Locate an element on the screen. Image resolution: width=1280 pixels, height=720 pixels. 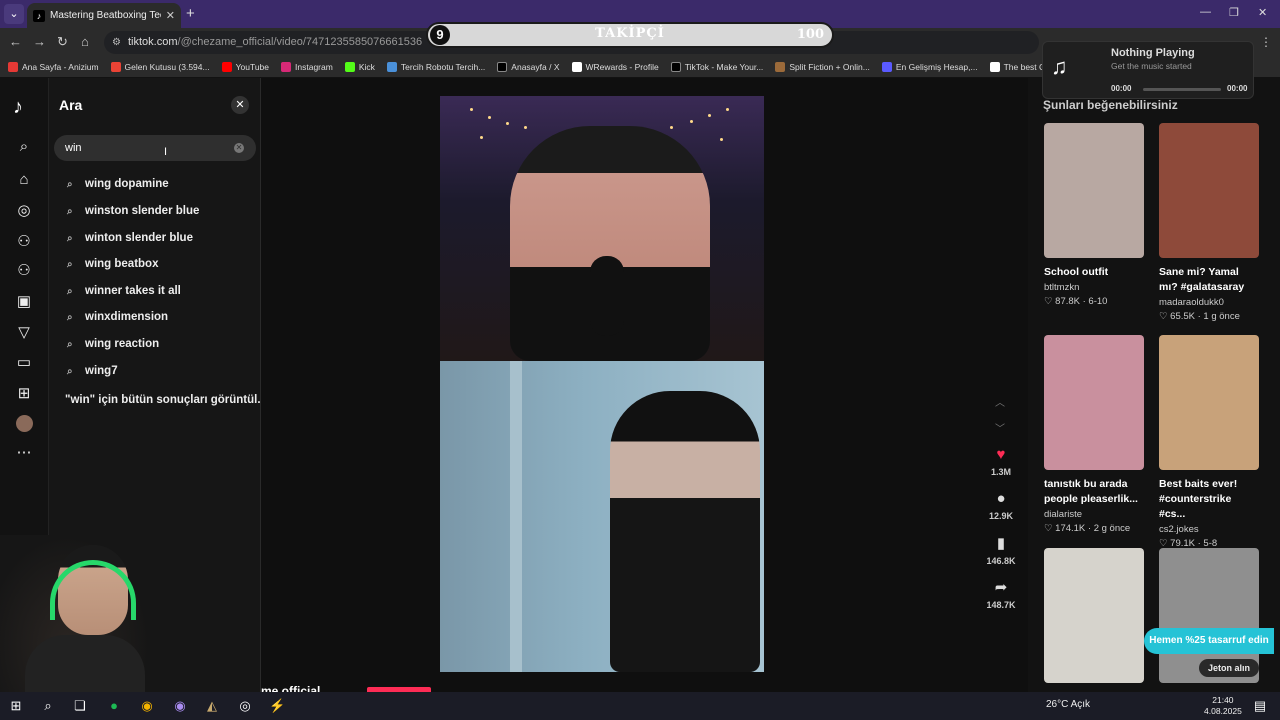
activity-icon: ▭ is located at coordinates (24, 363).